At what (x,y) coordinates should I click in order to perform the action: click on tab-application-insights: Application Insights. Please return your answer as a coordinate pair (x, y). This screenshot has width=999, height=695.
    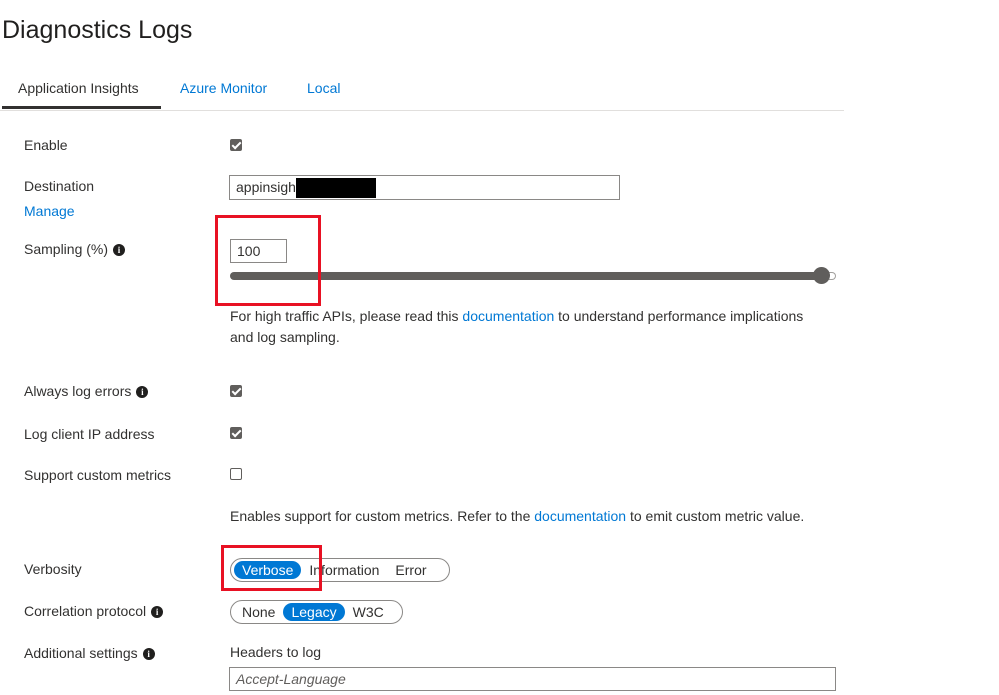
    Looking at the image, I should click on (78, 88).